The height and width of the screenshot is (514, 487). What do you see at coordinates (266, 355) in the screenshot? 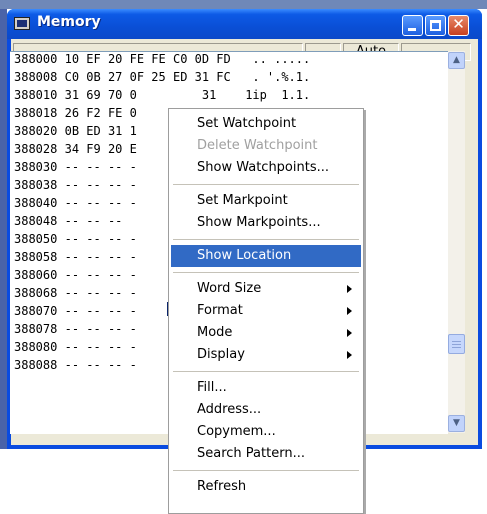
I see `menu-item-display: Display` at bounding box center [266, 355].